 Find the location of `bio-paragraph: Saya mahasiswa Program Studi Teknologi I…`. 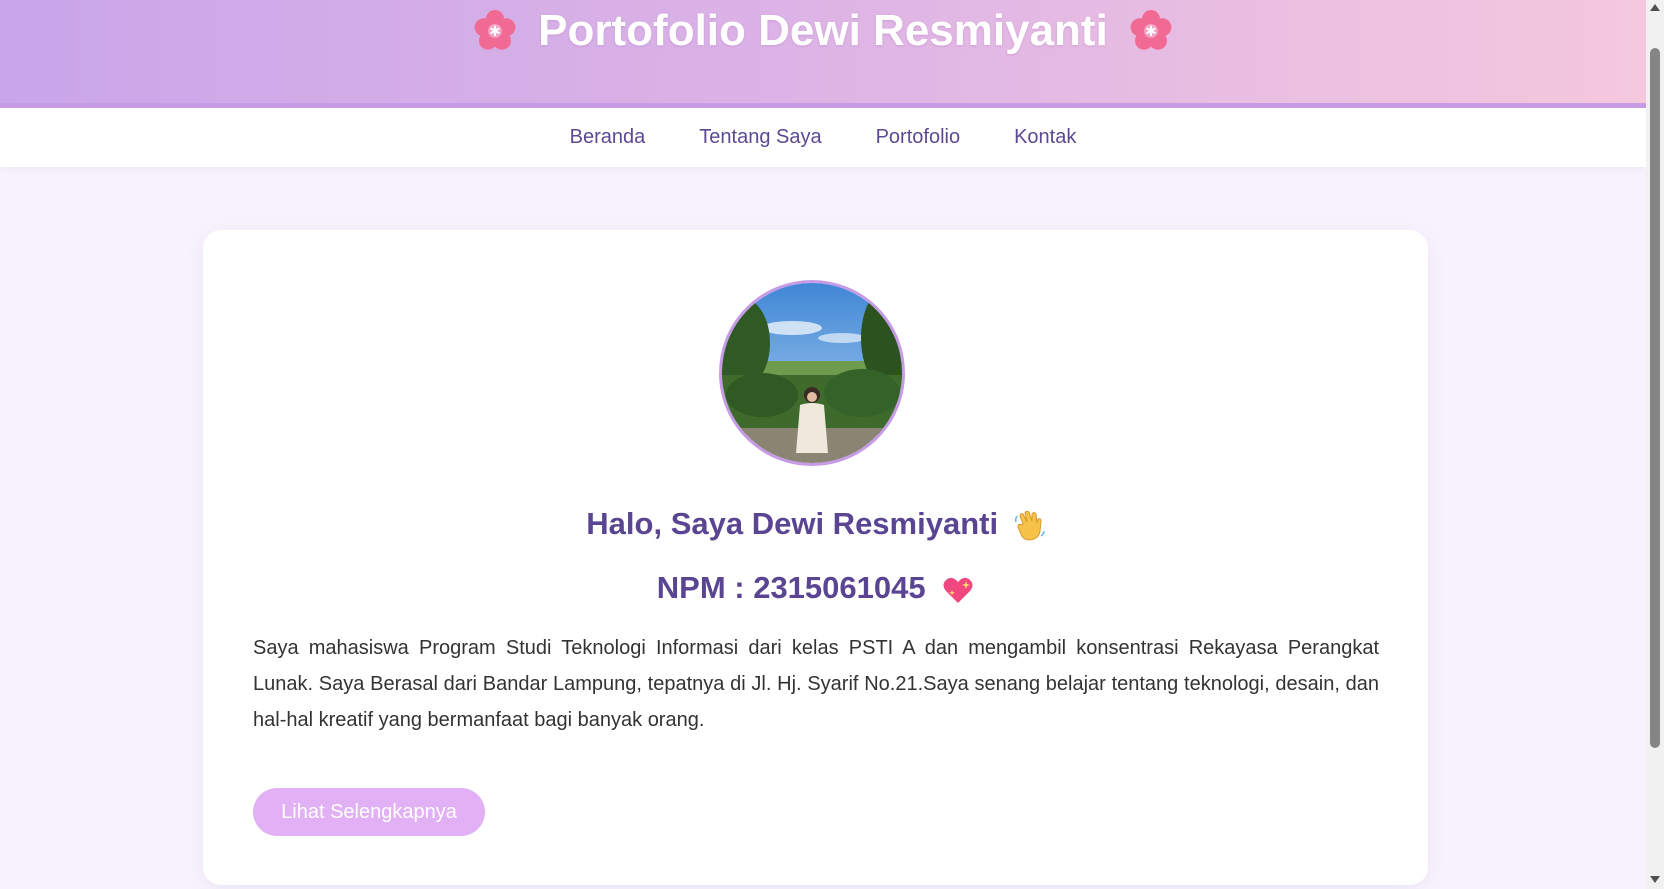

bio-paragraph: Saya mahasiswa Program Studi Teknologi I… is located at coordinates (816, 684).